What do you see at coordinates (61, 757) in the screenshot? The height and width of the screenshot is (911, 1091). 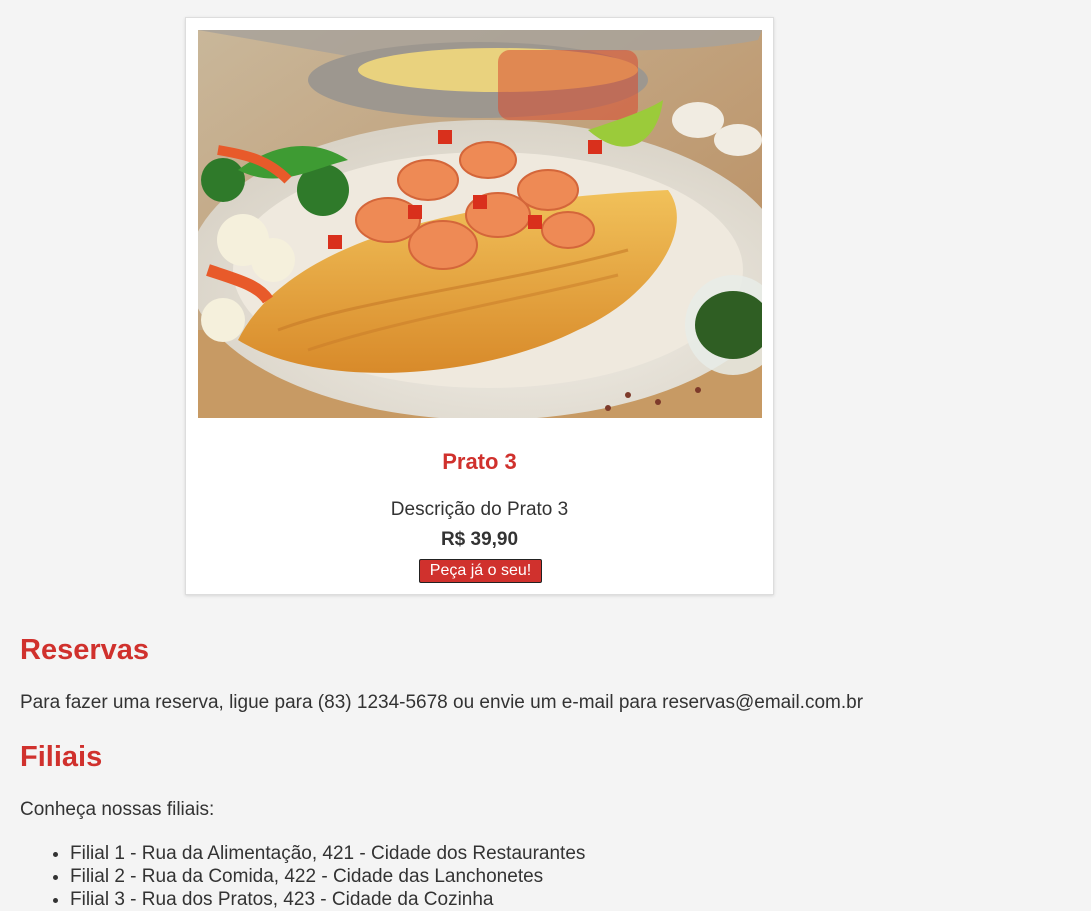 I see `filiais-heading: Filiais` at bounding box center [61, 757].